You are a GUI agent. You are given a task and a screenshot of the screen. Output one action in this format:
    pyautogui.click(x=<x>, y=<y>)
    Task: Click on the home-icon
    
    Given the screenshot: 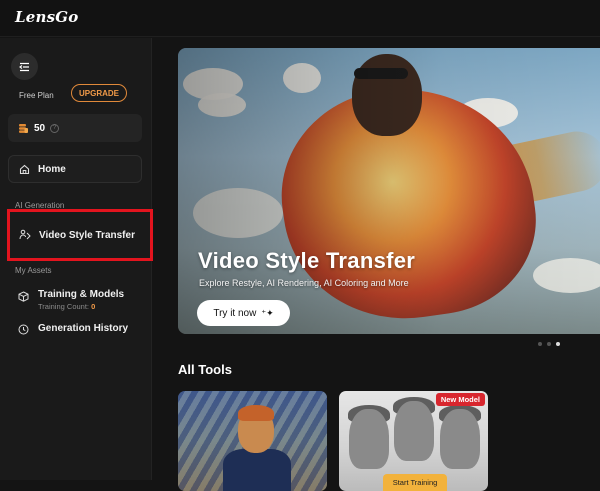 What is the action you would take?
    pyautogui.click(x=24, y=169)
    